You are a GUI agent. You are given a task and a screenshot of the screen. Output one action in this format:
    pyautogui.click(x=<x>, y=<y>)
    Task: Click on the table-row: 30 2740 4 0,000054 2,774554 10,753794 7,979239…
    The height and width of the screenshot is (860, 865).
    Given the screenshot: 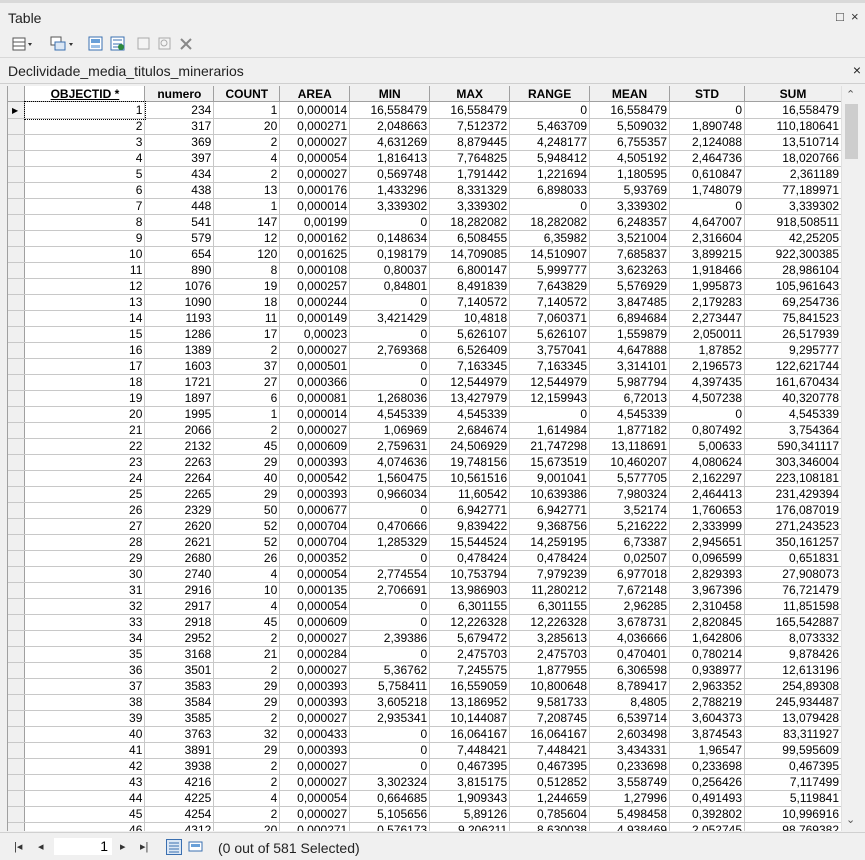 What is the action you would take?
    pyautogui.click(x=425, y=574)
    